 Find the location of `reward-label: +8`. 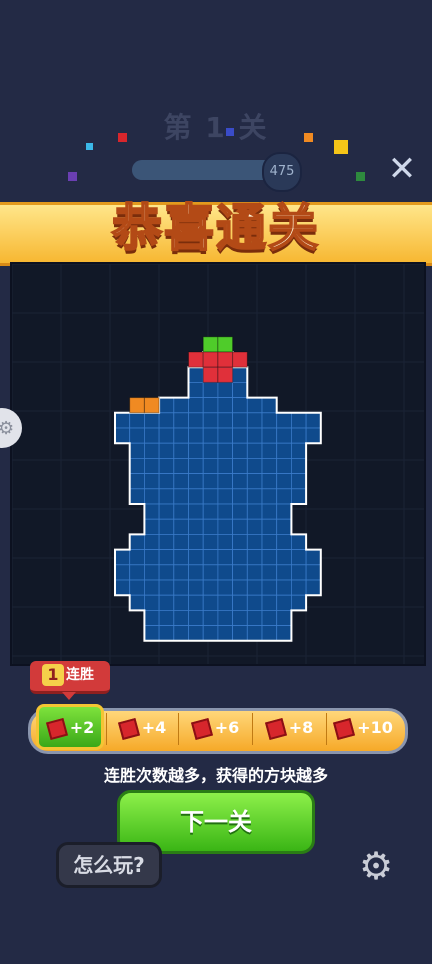

reward-label: +8 is located at coordinates (301, 727).